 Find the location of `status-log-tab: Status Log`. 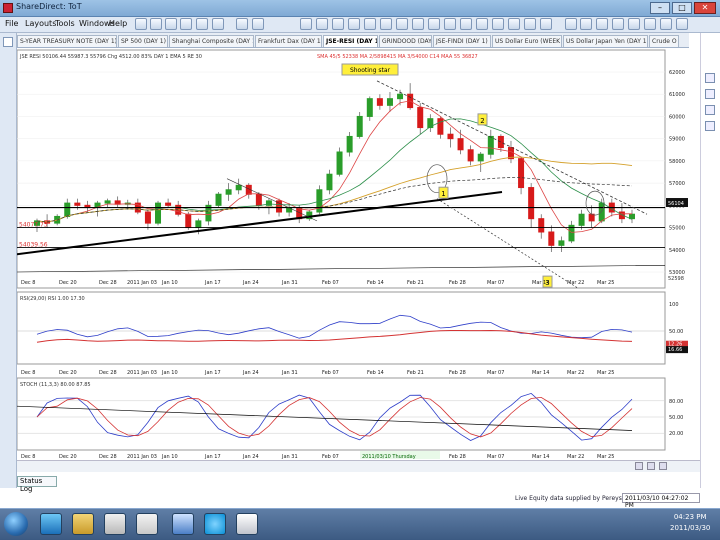

status-log-tab: Status Log is located at coordinates (37, 484).